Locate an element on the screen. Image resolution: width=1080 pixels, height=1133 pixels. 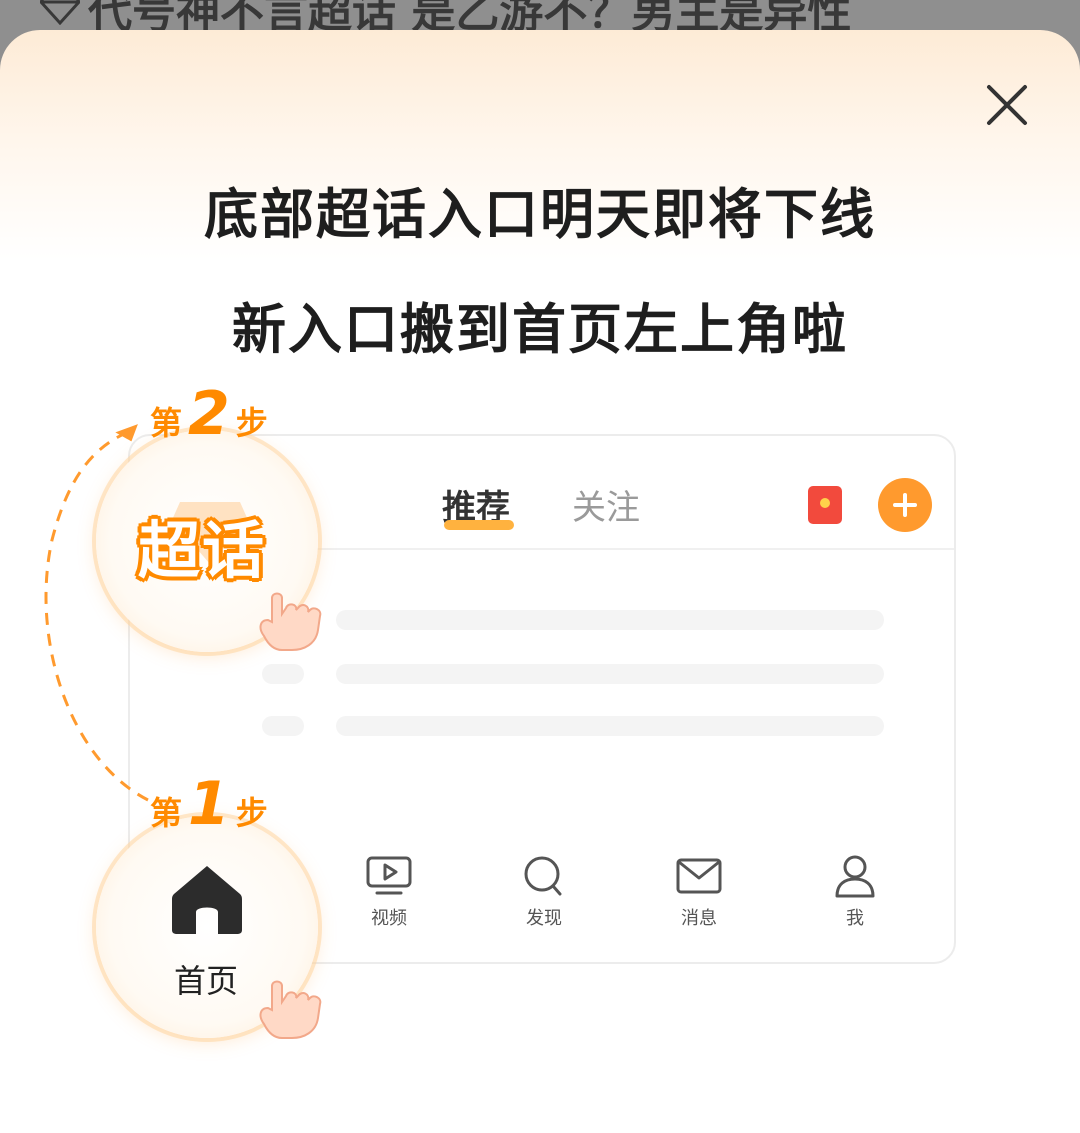
home-icon is located at coordinates (207, 900).